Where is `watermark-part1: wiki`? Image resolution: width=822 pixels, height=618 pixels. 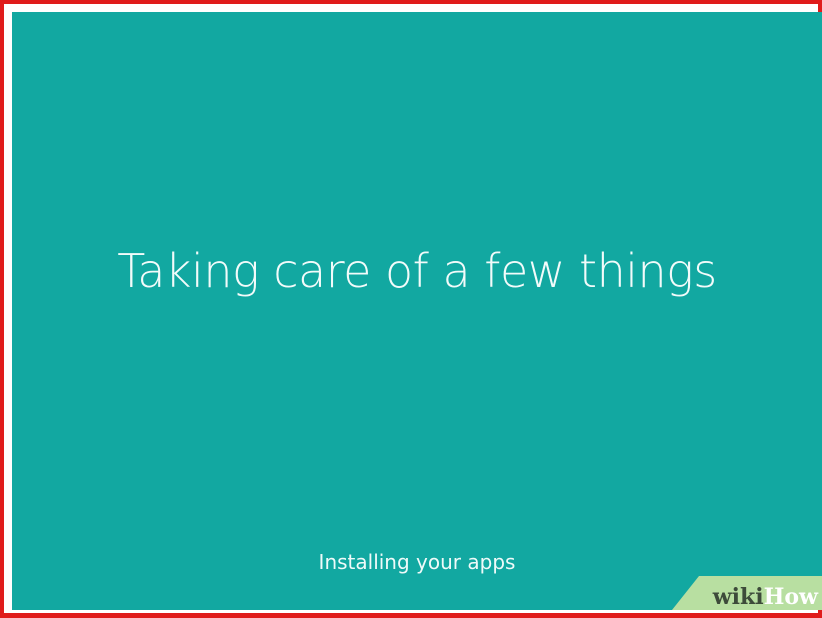
watermark-part1: wiki is located at coordinates (738, 597).